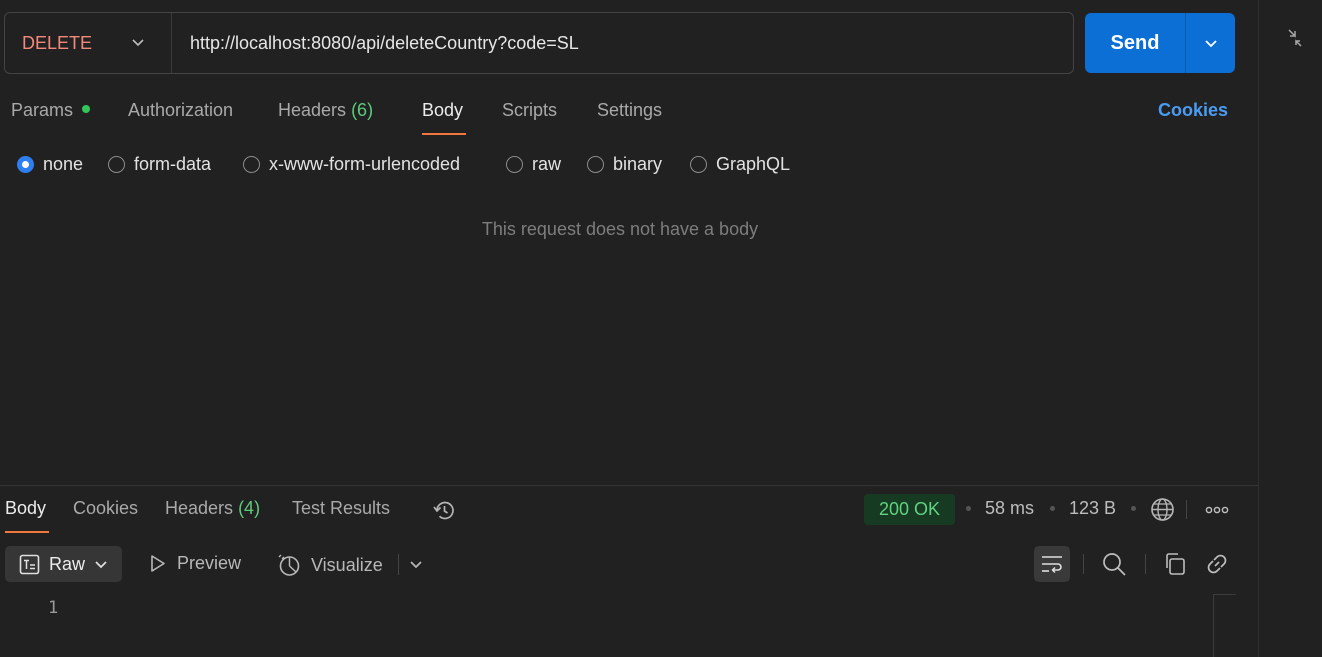 The height and width of the screenshot is (657, 1322). I want to click on tab-params: Params, so click(51, 110).